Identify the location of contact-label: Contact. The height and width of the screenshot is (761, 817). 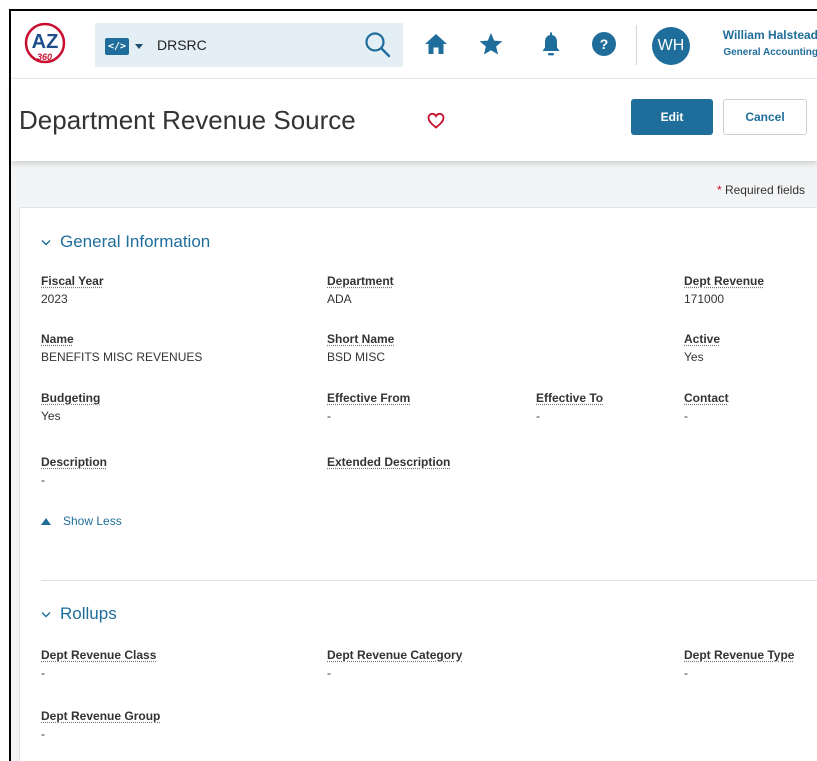
(706, 398).